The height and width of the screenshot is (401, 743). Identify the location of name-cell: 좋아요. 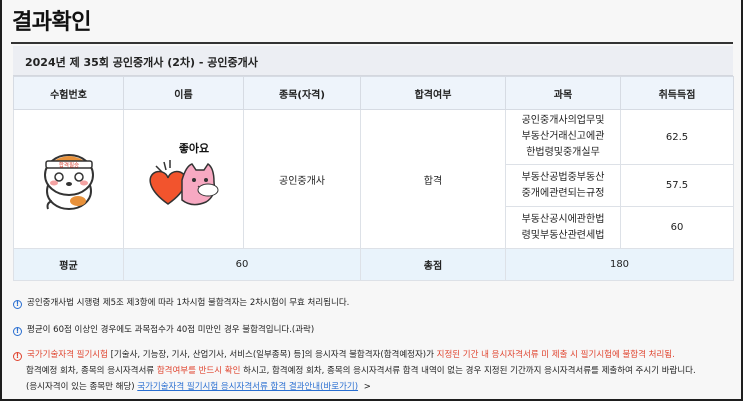
(183, 179).